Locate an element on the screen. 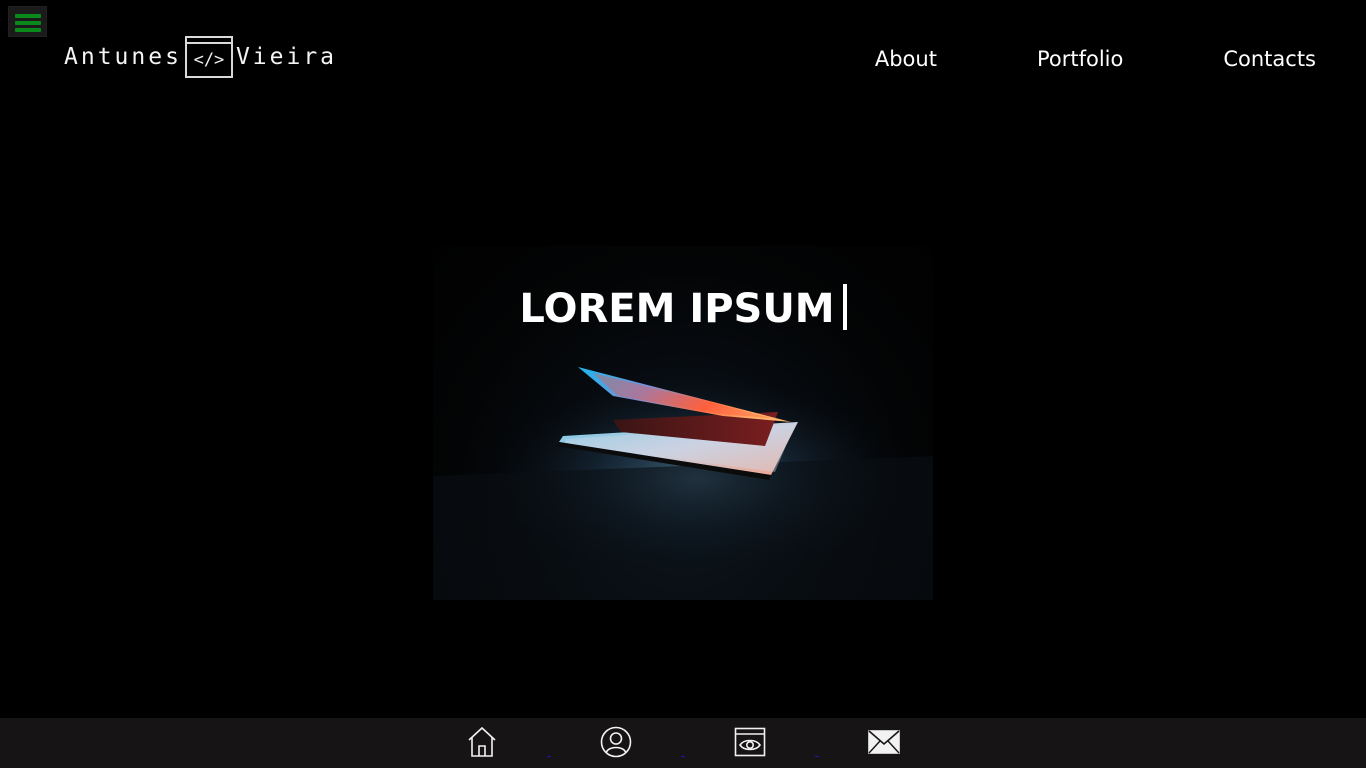 This screenshot has height=768, width=1366. code-icon: </> is located at coordinates (208, 57).